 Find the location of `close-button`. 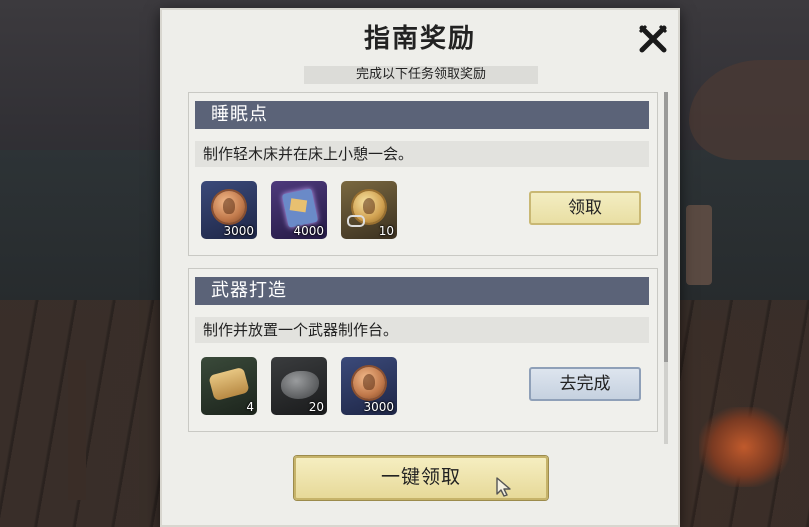

close-button is located at coordinates (653, 39).